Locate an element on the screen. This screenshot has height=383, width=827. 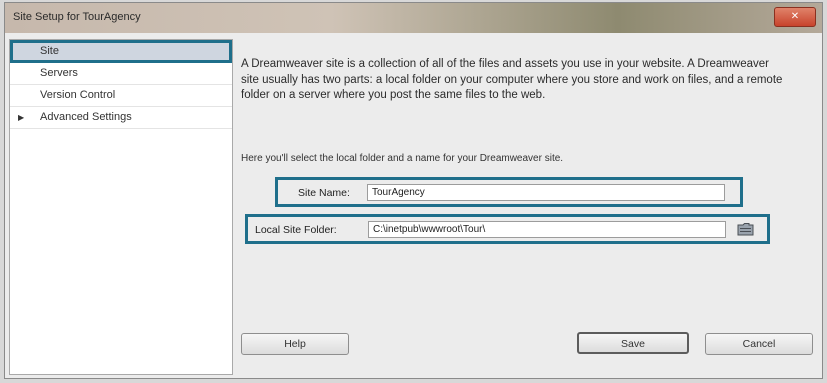
local-folder-label: Local Site Folder: is located at coordinates (296, 230).